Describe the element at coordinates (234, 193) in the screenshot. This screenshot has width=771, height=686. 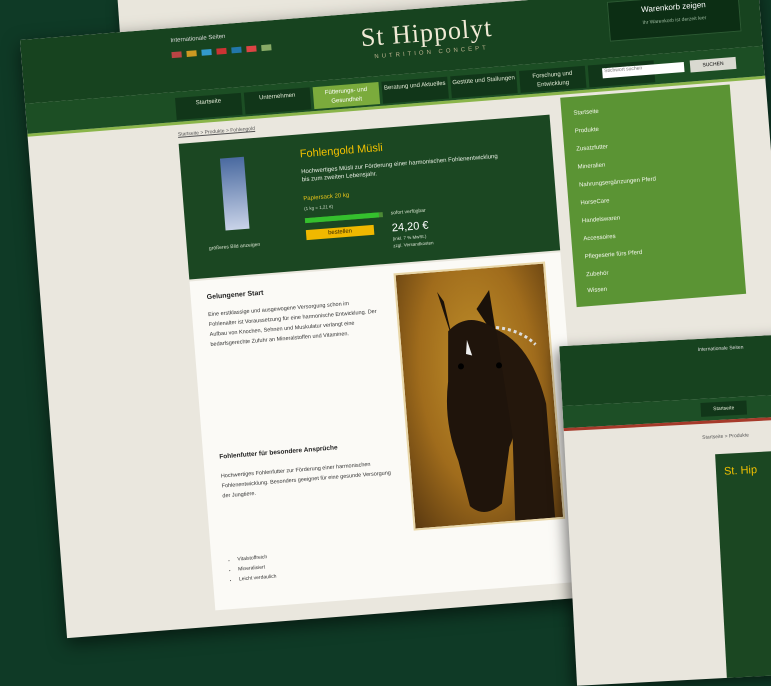
I see `product-image` at that location.